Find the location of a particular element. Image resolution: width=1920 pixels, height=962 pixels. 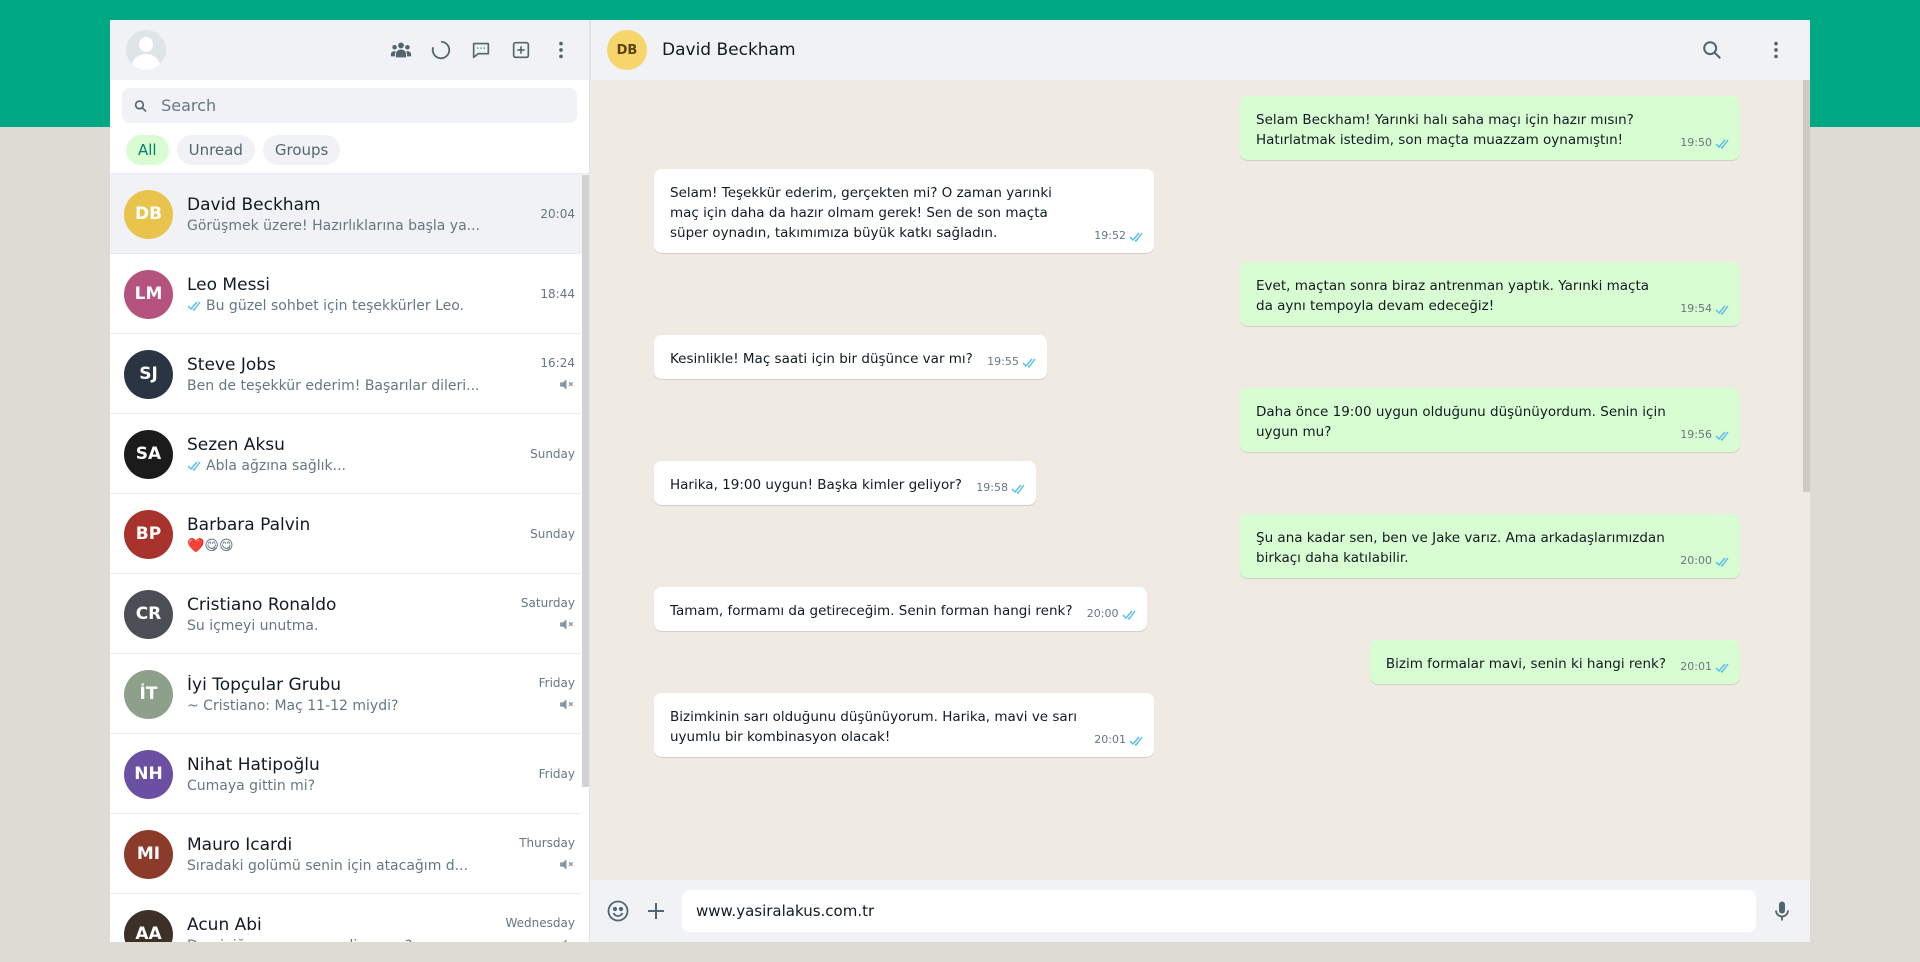

chat-scrollbar is located at coordinates (1806, 286).